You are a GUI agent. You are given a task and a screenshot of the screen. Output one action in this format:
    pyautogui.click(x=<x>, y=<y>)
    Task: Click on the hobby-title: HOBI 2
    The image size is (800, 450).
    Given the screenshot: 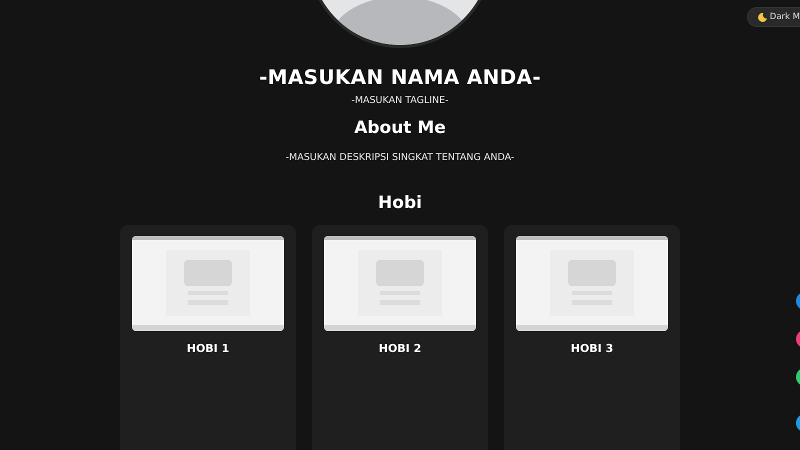 What is the action you would take?
    pyautogui.click(x=400, y=348)
    